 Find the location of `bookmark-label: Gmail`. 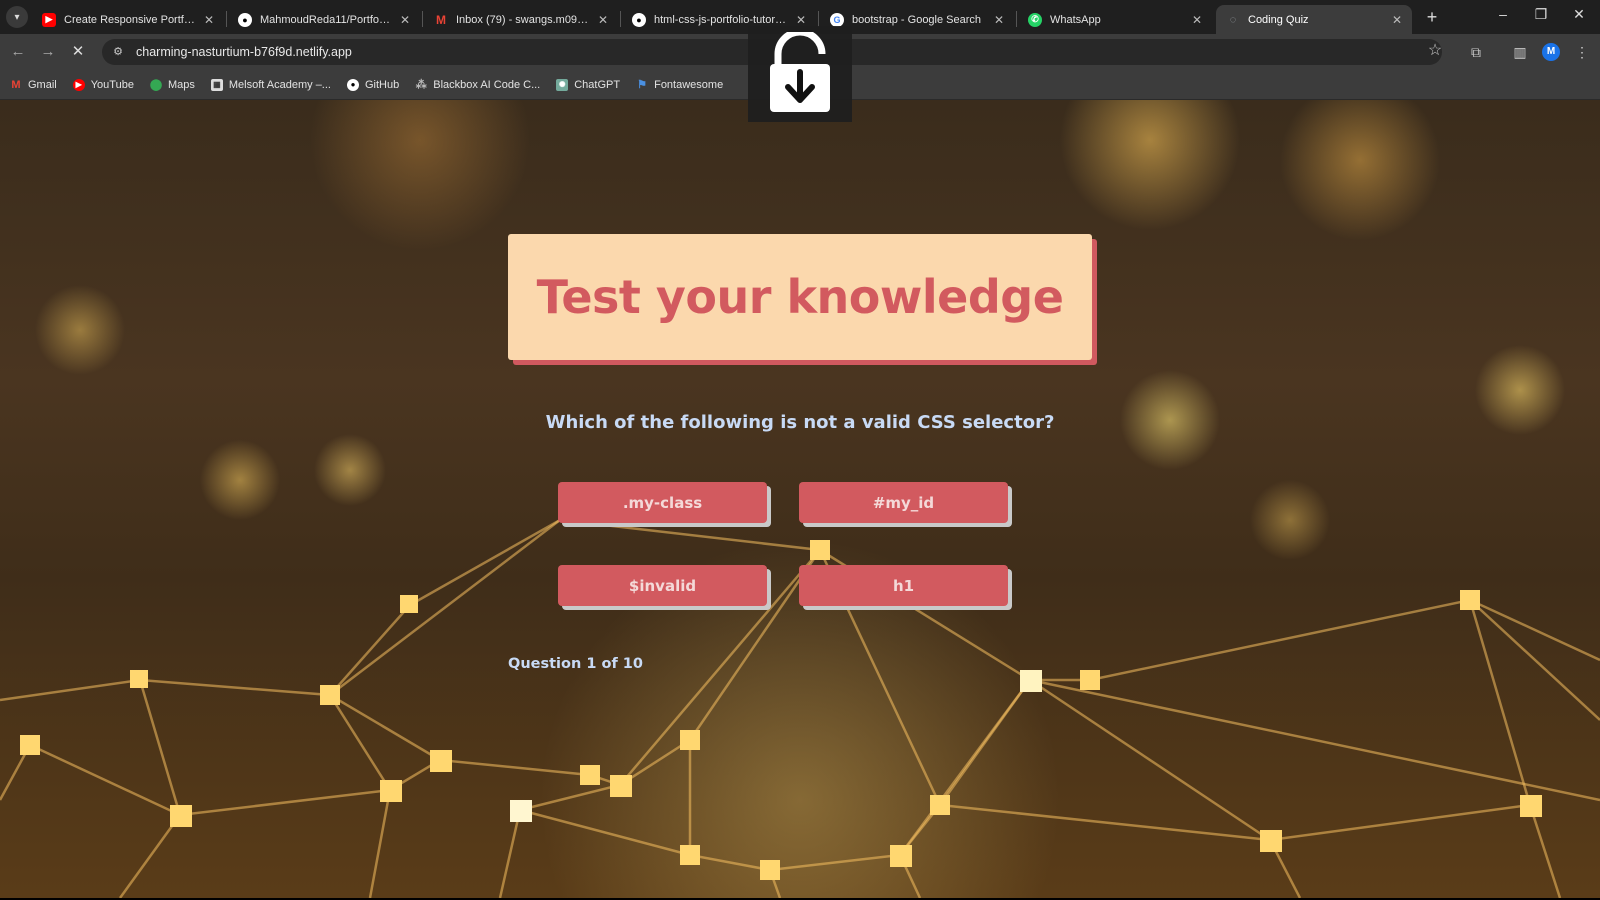

bookmark-label: Gmail is located at coordinates (42, 84).